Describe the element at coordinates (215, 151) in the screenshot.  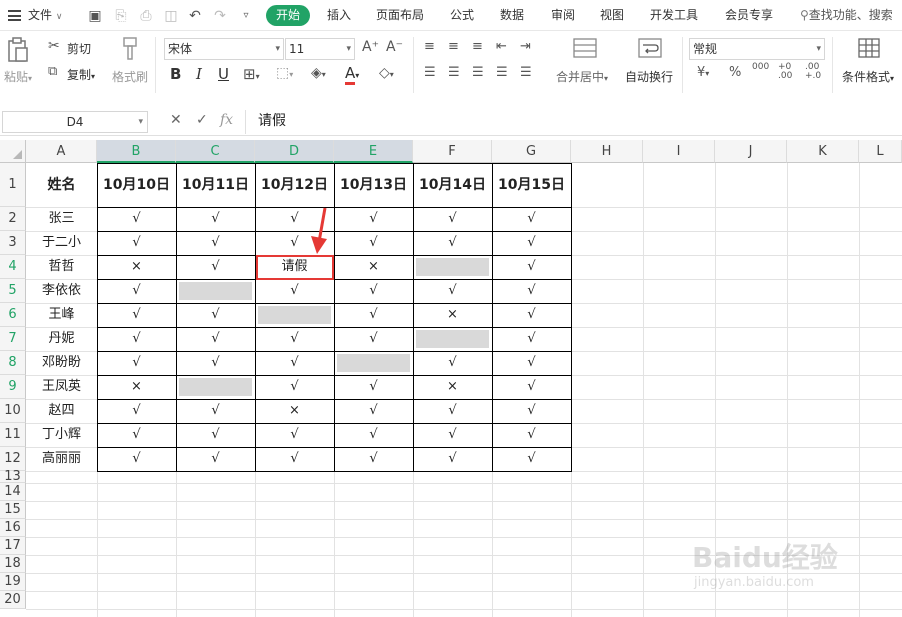
I see `column-header-c: C` at that location.